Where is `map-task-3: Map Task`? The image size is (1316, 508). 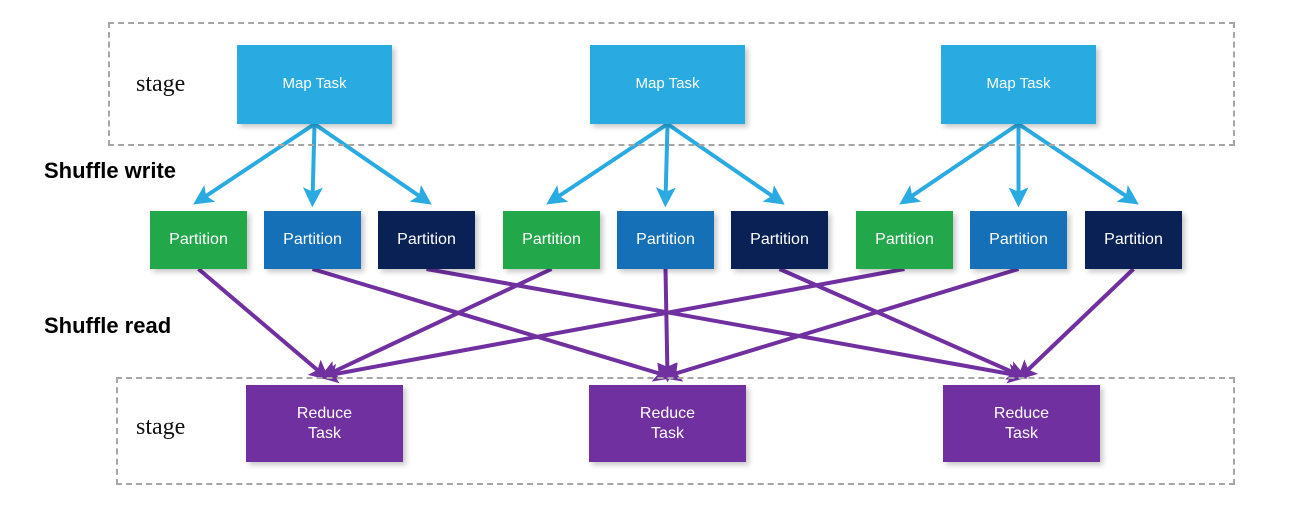
map-task-3: Map Task is located at coordinates (1018, 84).